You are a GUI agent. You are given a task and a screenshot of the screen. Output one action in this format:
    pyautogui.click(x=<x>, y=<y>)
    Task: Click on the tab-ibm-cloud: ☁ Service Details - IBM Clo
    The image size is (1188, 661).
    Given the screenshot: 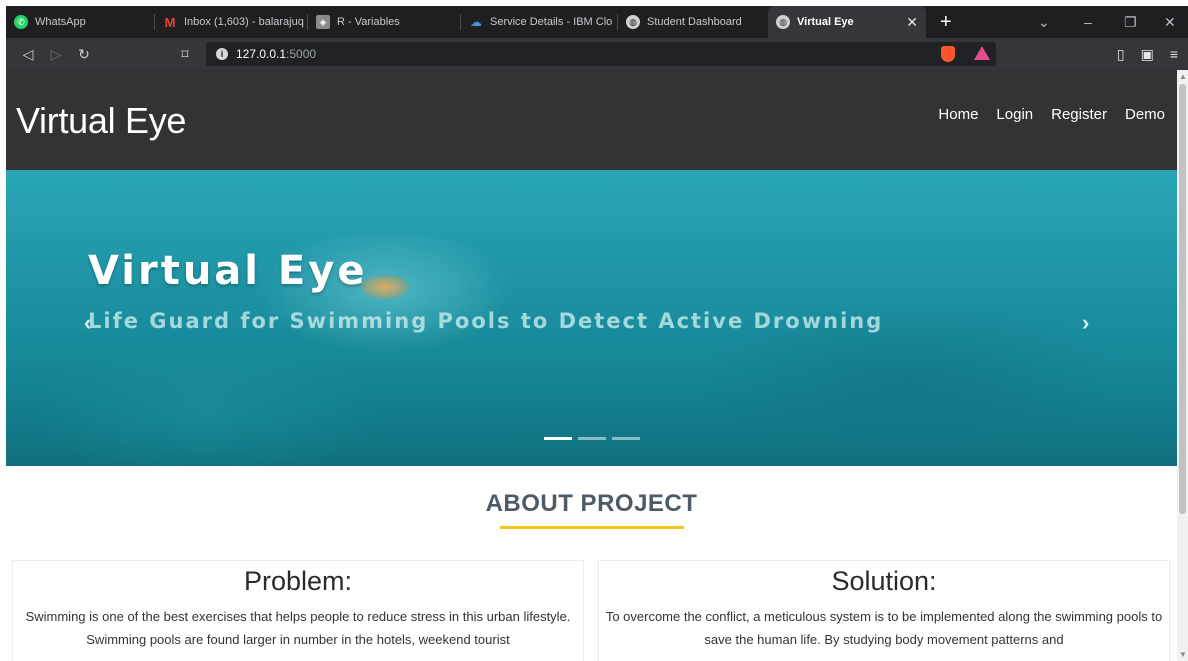 What is the action you would take?
    pyautogui.click(x=539, y=22)
    